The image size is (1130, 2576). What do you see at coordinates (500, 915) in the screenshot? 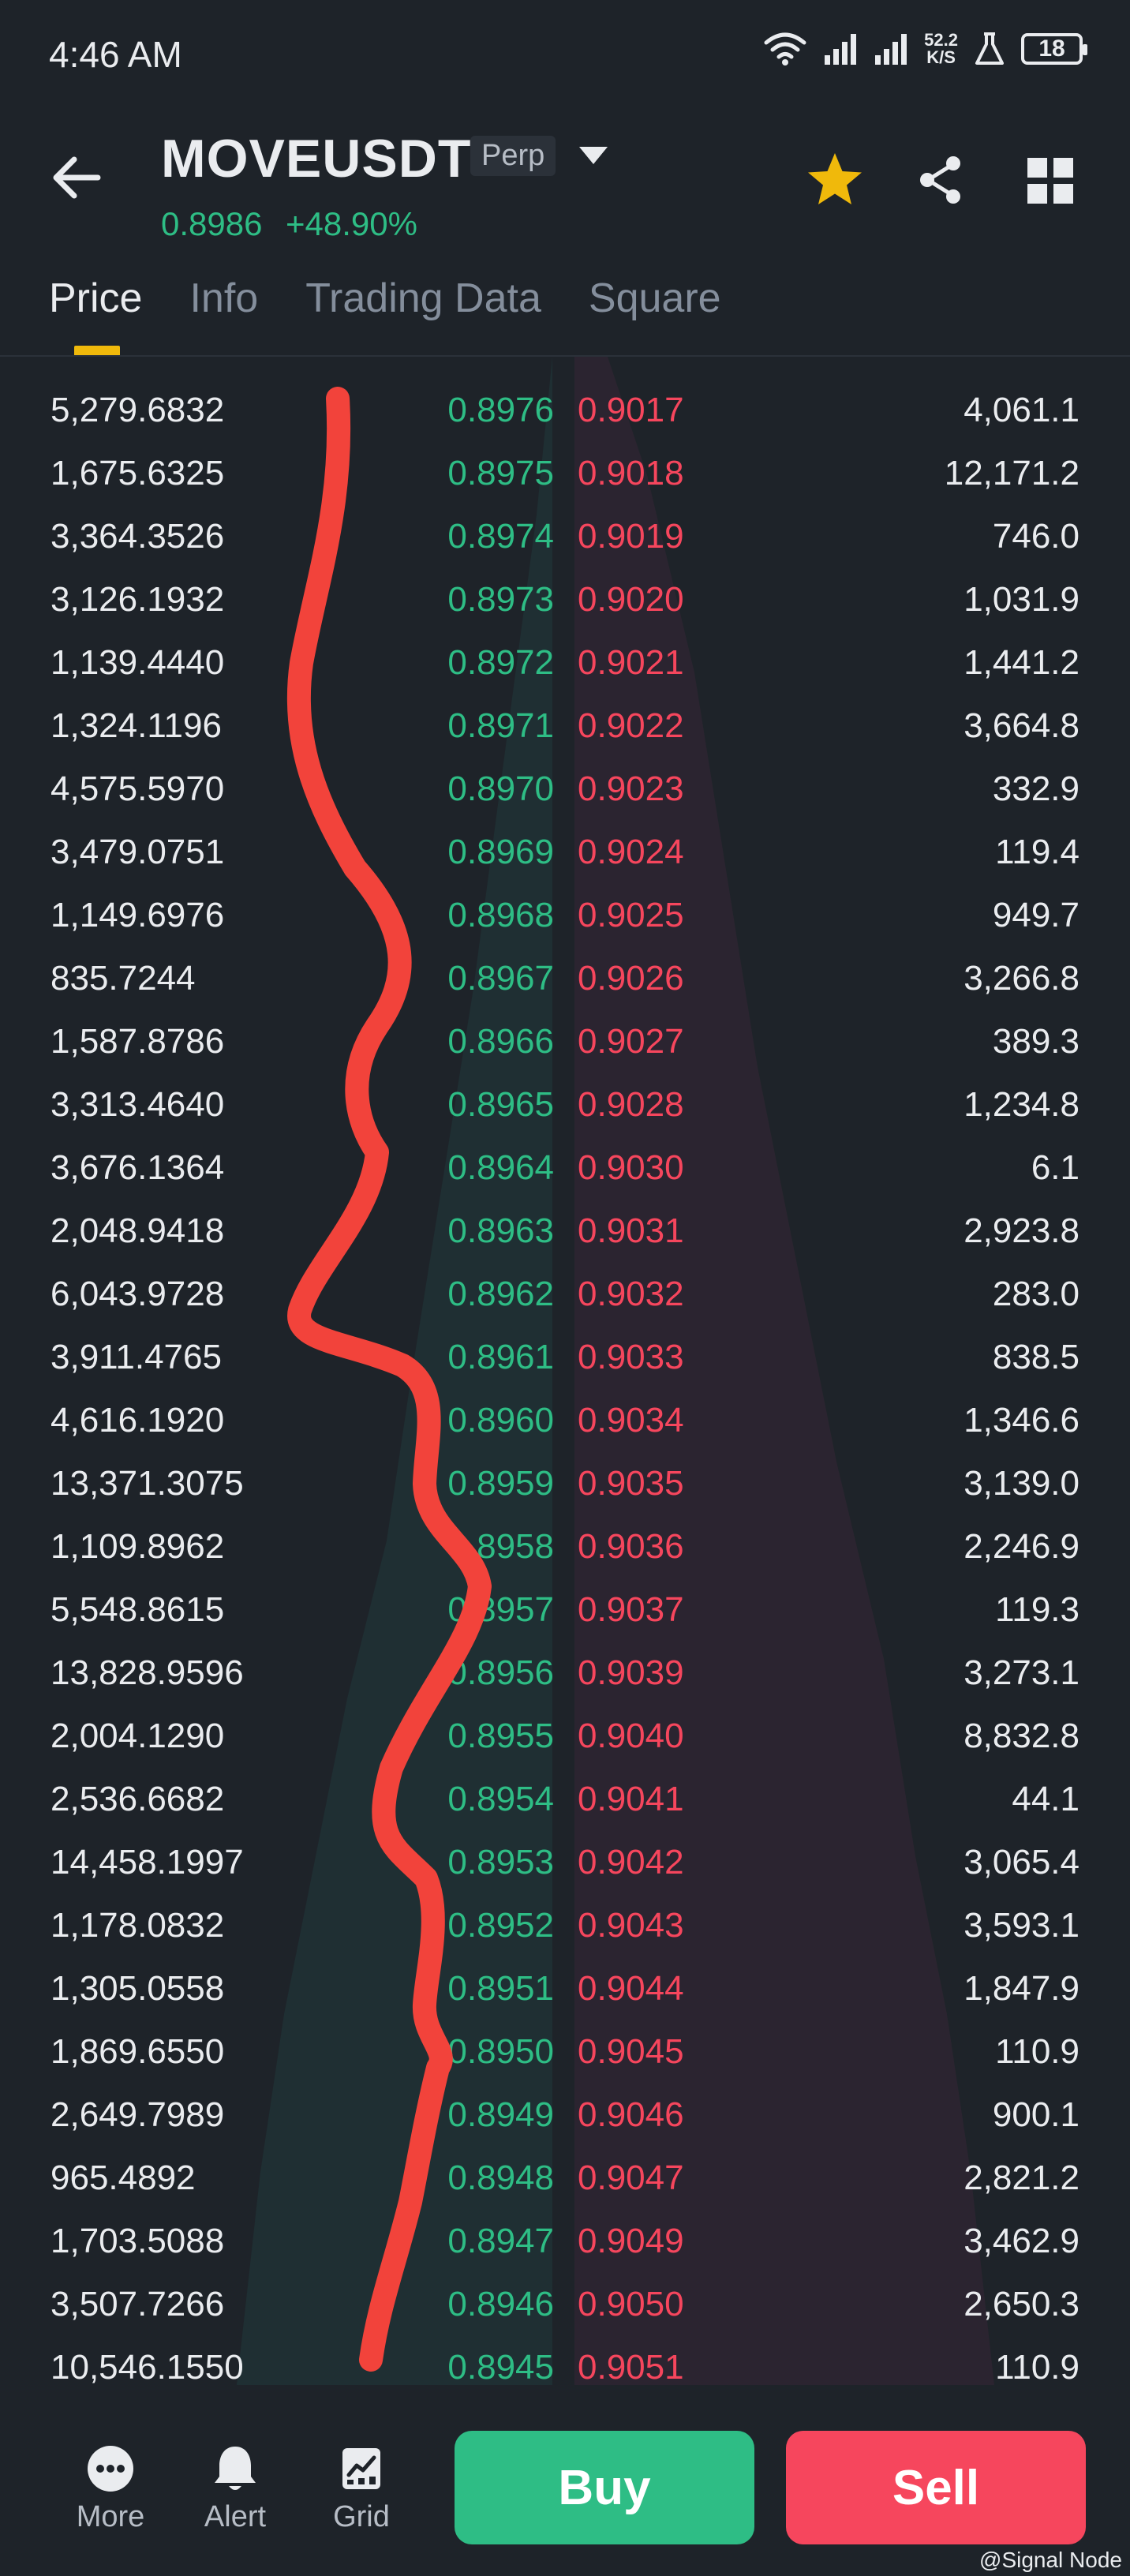
I see `bid-price: 0.8968` at bounding box center [500, 915].